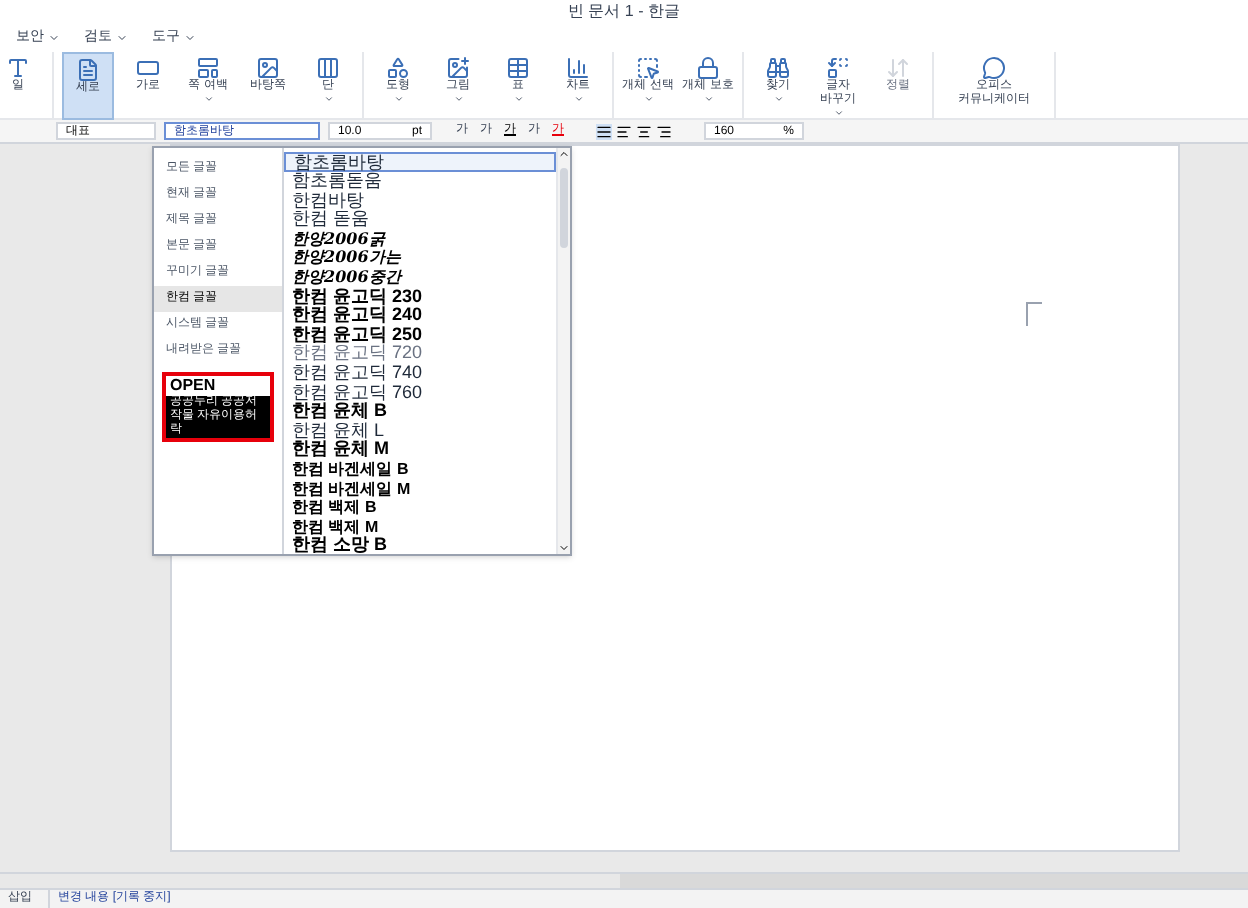 Image resolution: width=1248 pixels, height=908 pixels. Describe the element at coordinates (420, 182) in the screenshot. I see `font-option: 함초롬돋움` at that location.